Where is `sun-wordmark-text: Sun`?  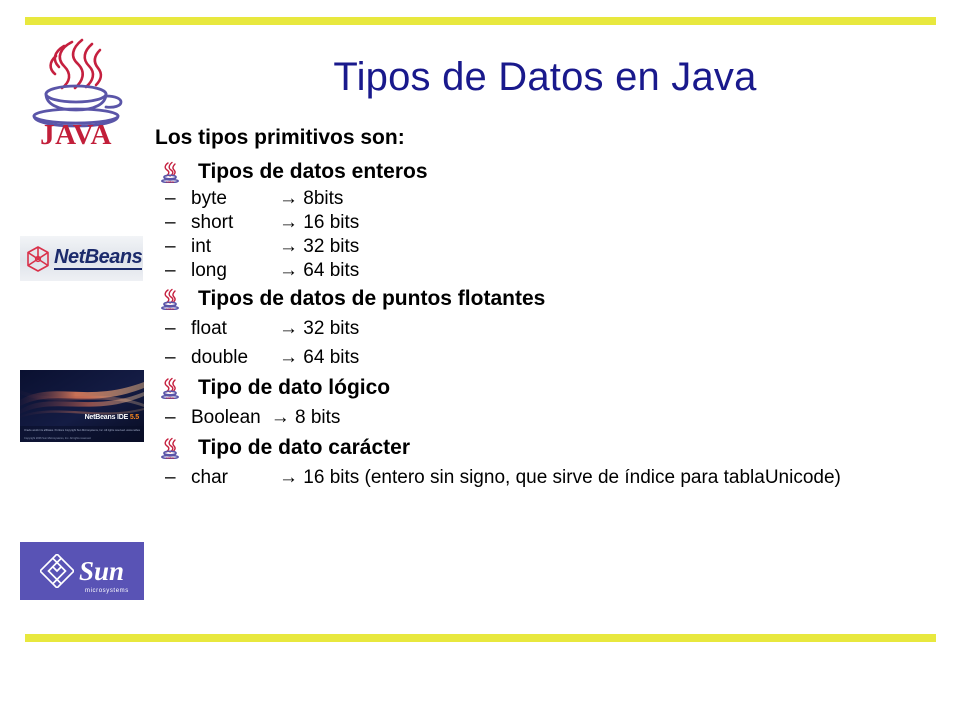 sun-wordmark-text: Sun is located at coordinates (101, 570).